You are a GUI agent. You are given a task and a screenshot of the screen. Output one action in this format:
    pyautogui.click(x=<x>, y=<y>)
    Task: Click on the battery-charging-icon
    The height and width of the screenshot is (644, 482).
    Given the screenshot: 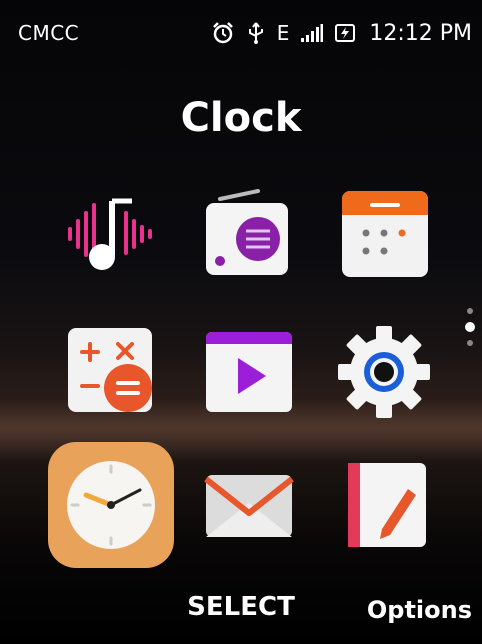 What is the action you would take?
    pyautogui.click(x=346, y=33)
    